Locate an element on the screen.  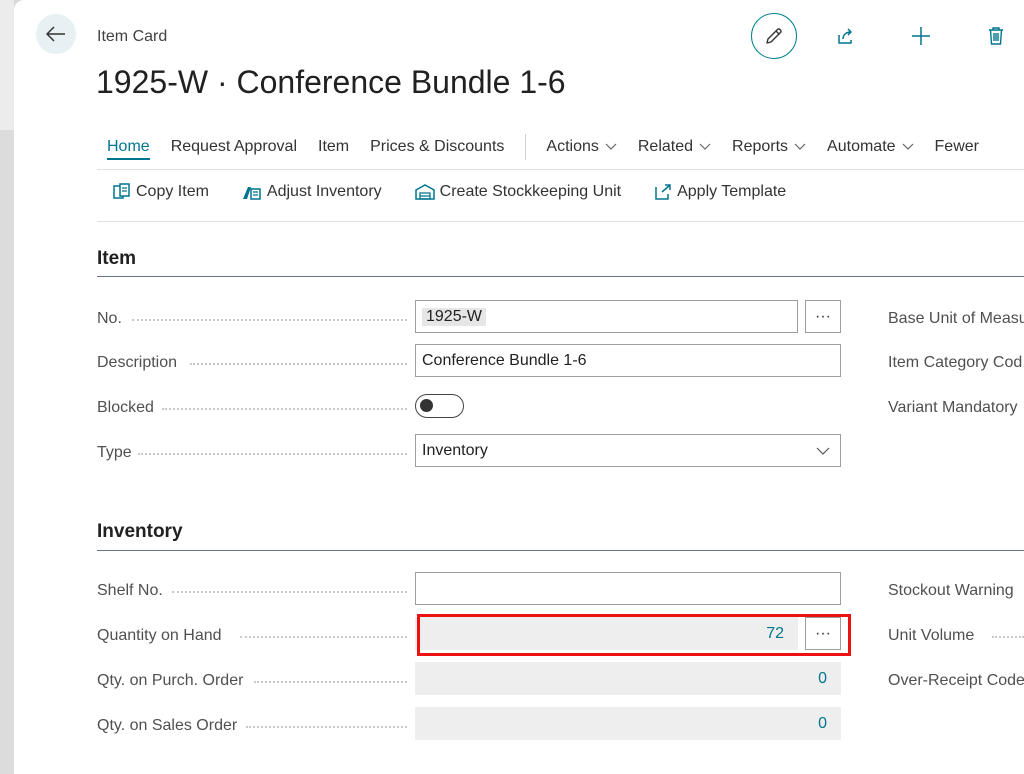
back-button is located at coordinates (56, 34).